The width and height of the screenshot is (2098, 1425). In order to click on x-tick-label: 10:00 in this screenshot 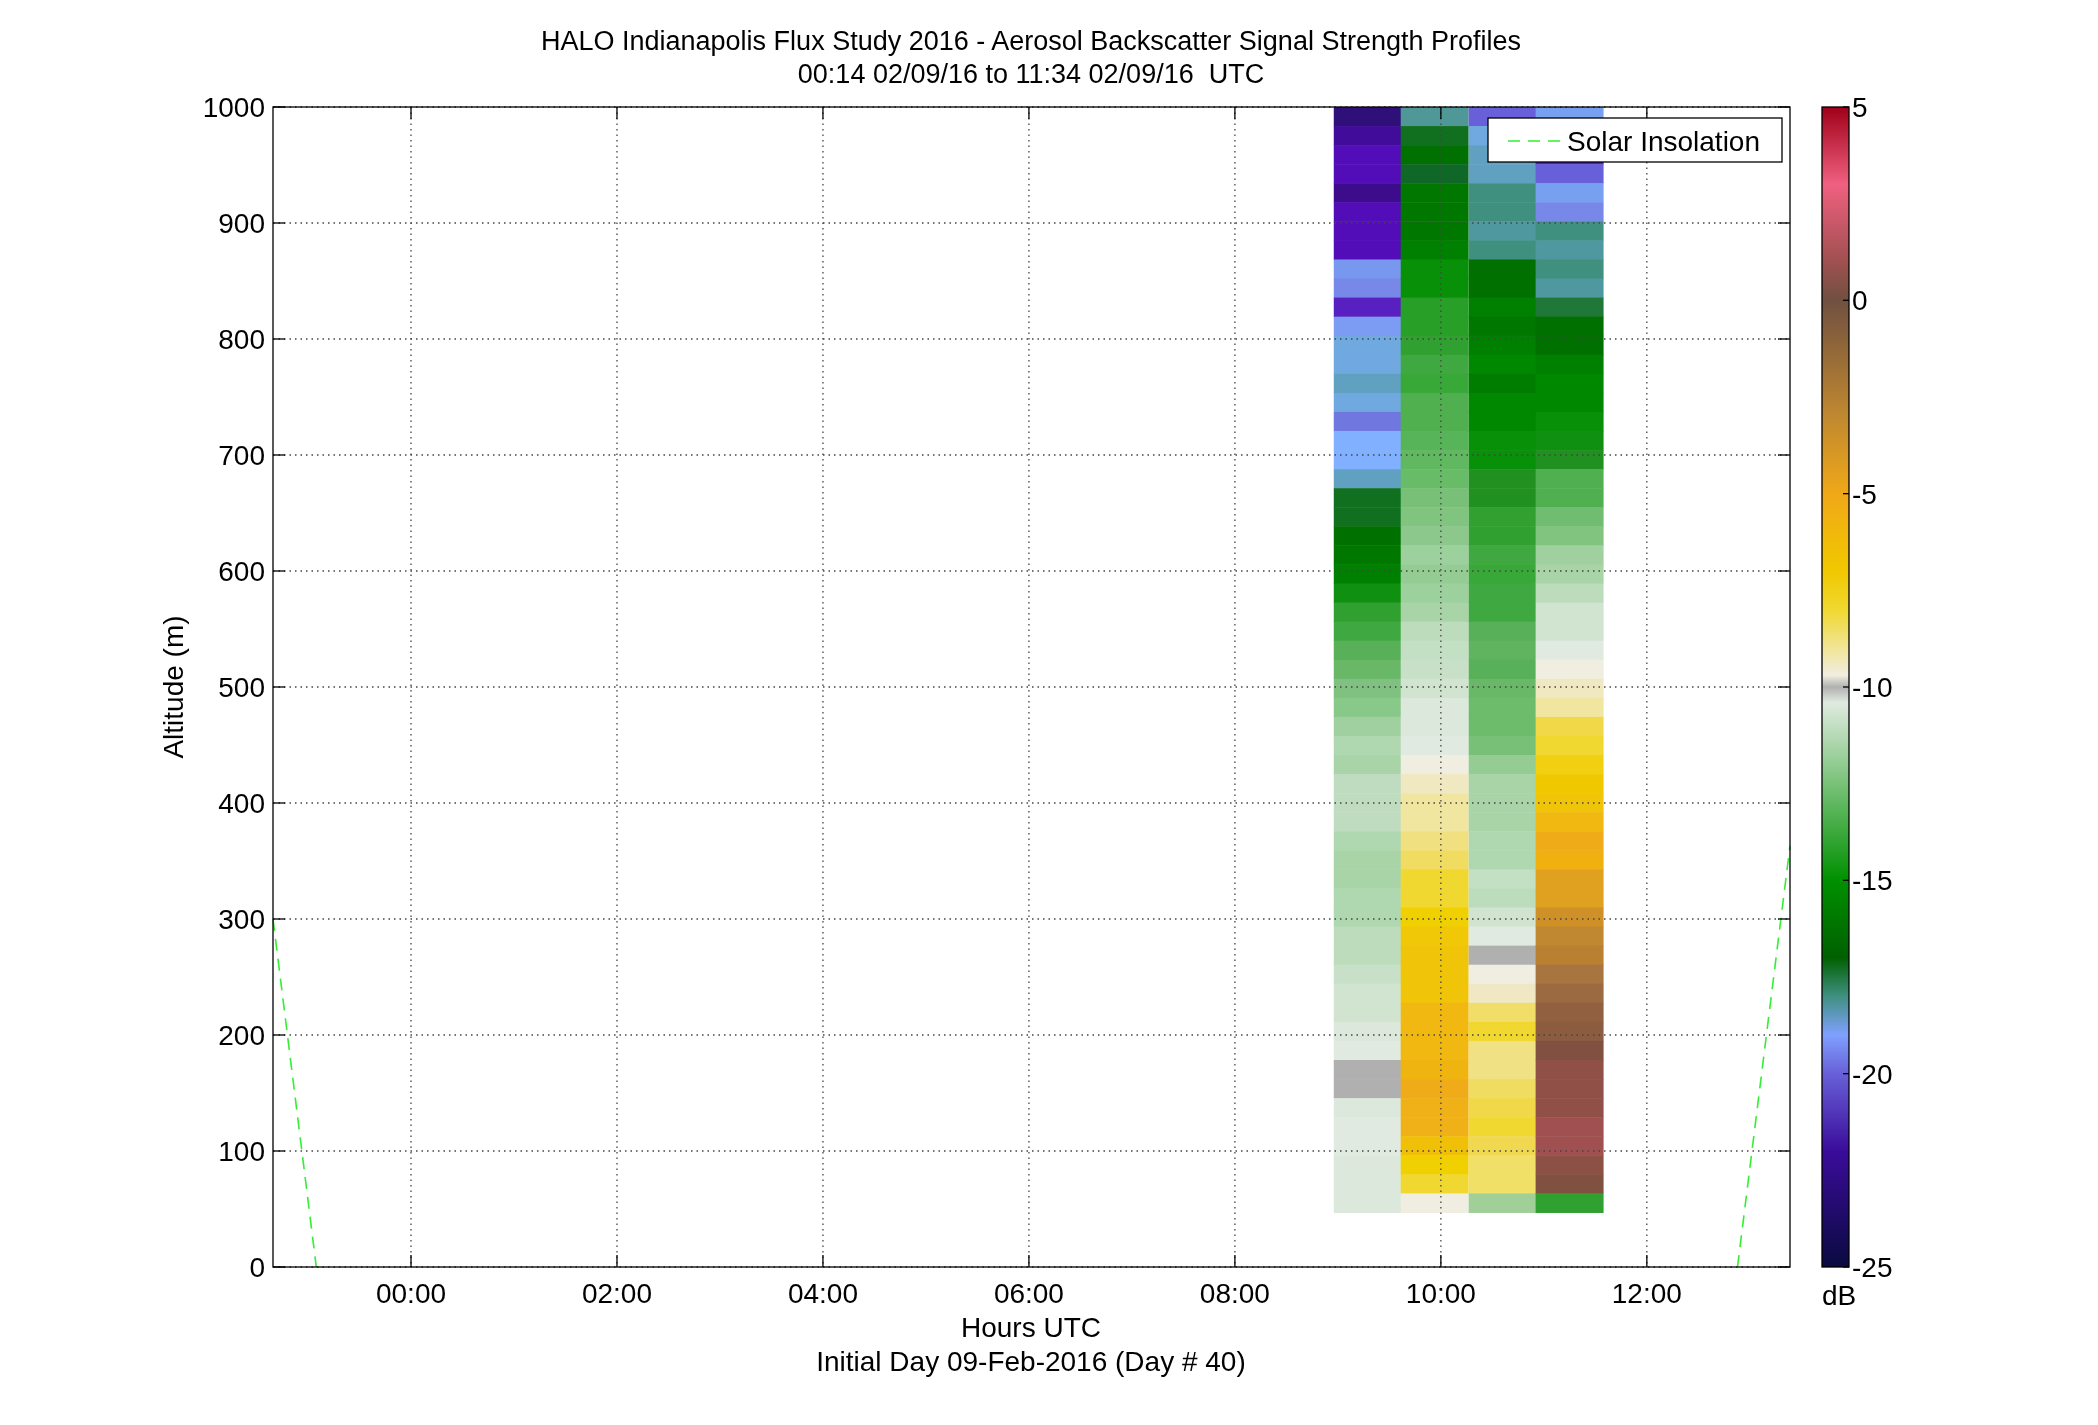, I will do `click(1440, 1293)`.